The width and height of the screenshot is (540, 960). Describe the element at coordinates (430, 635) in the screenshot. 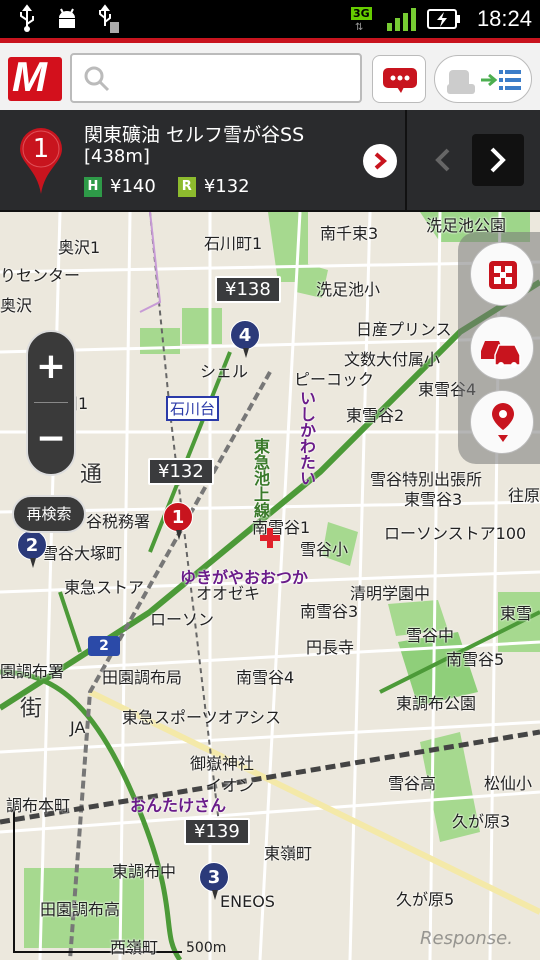

I see `map-label: 雪谷中` at that location.